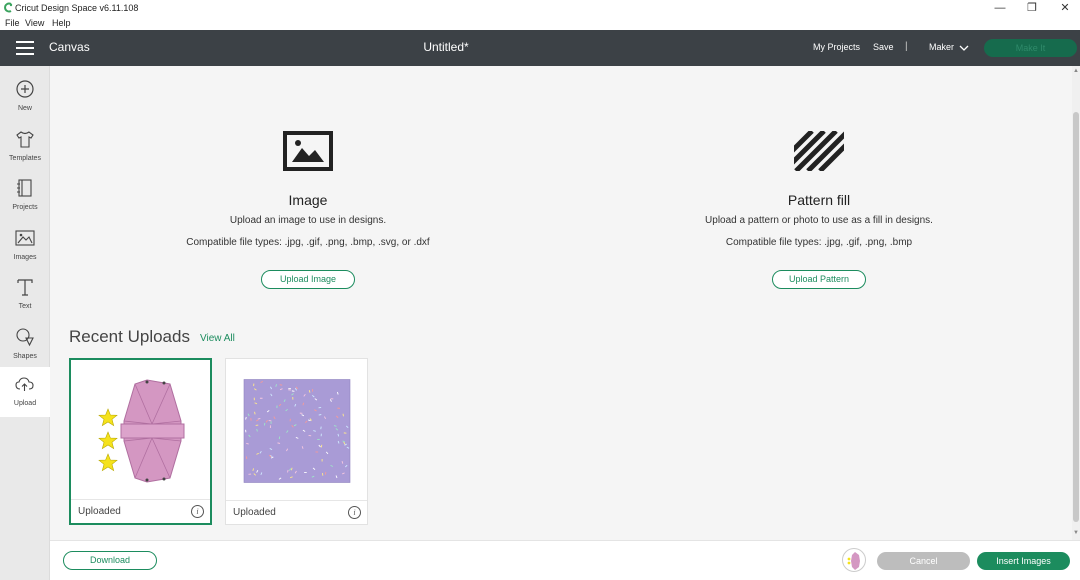 The width and height of the screenshot is (1080, 580). I want to click on sidebar-item-images: Images, so click(25, 245).